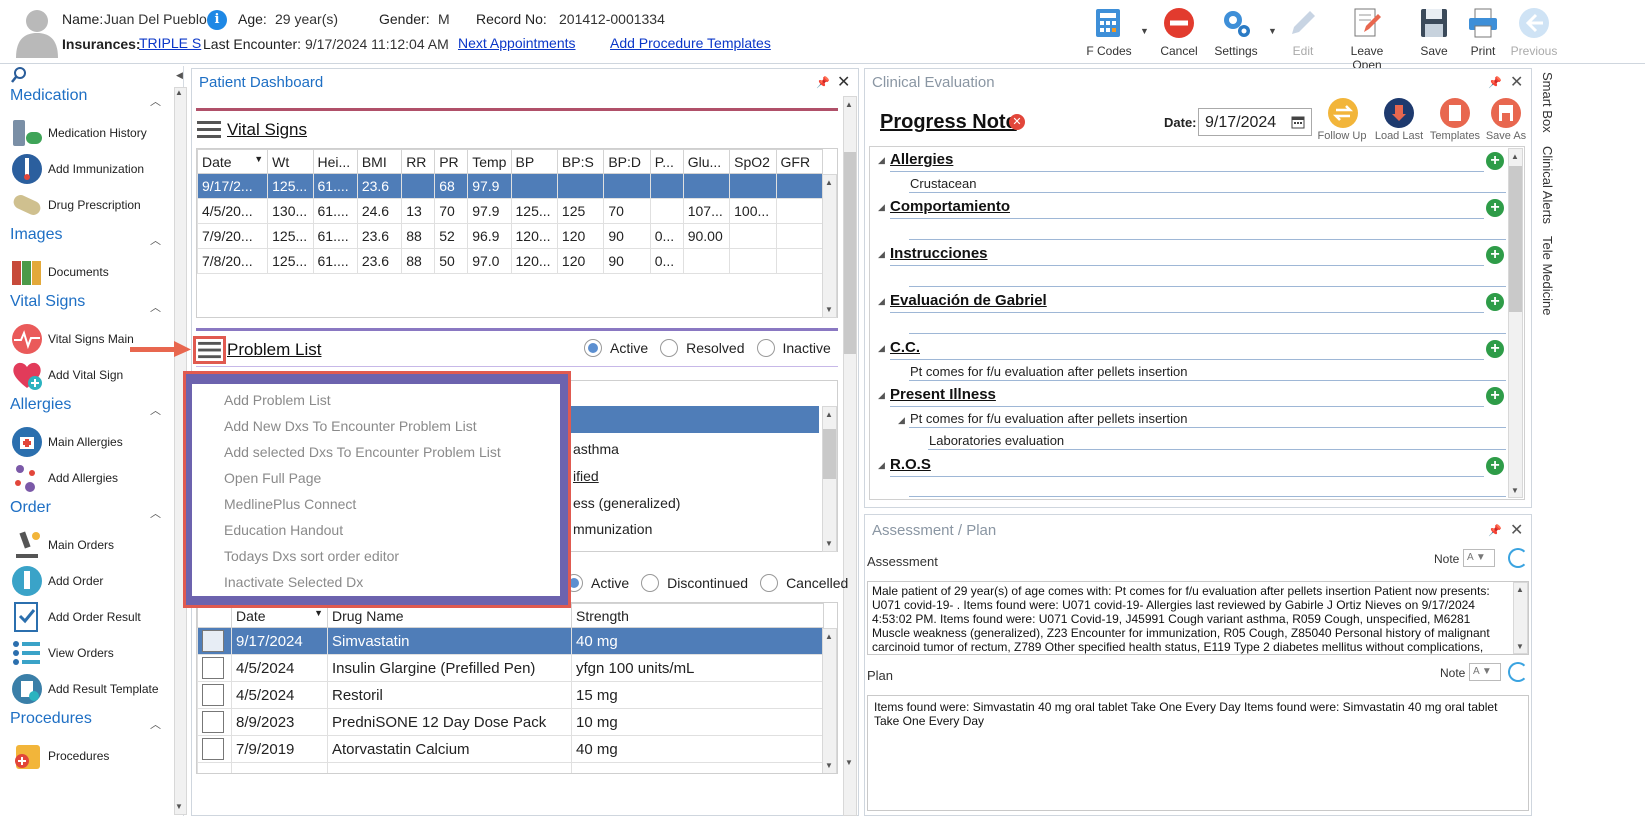  I want to click on problem-row-selected, so click(694, 419).